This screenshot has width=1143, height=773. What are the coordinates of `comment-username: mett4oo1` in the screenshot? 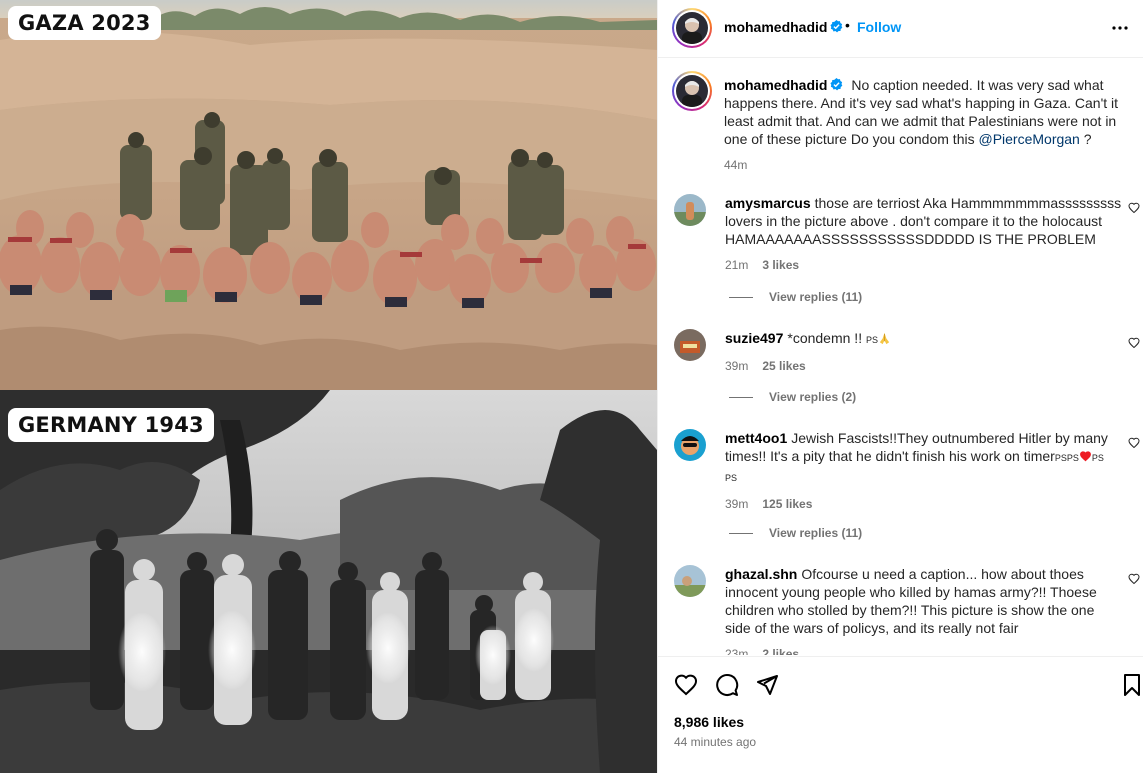 It's located at (756, 438).